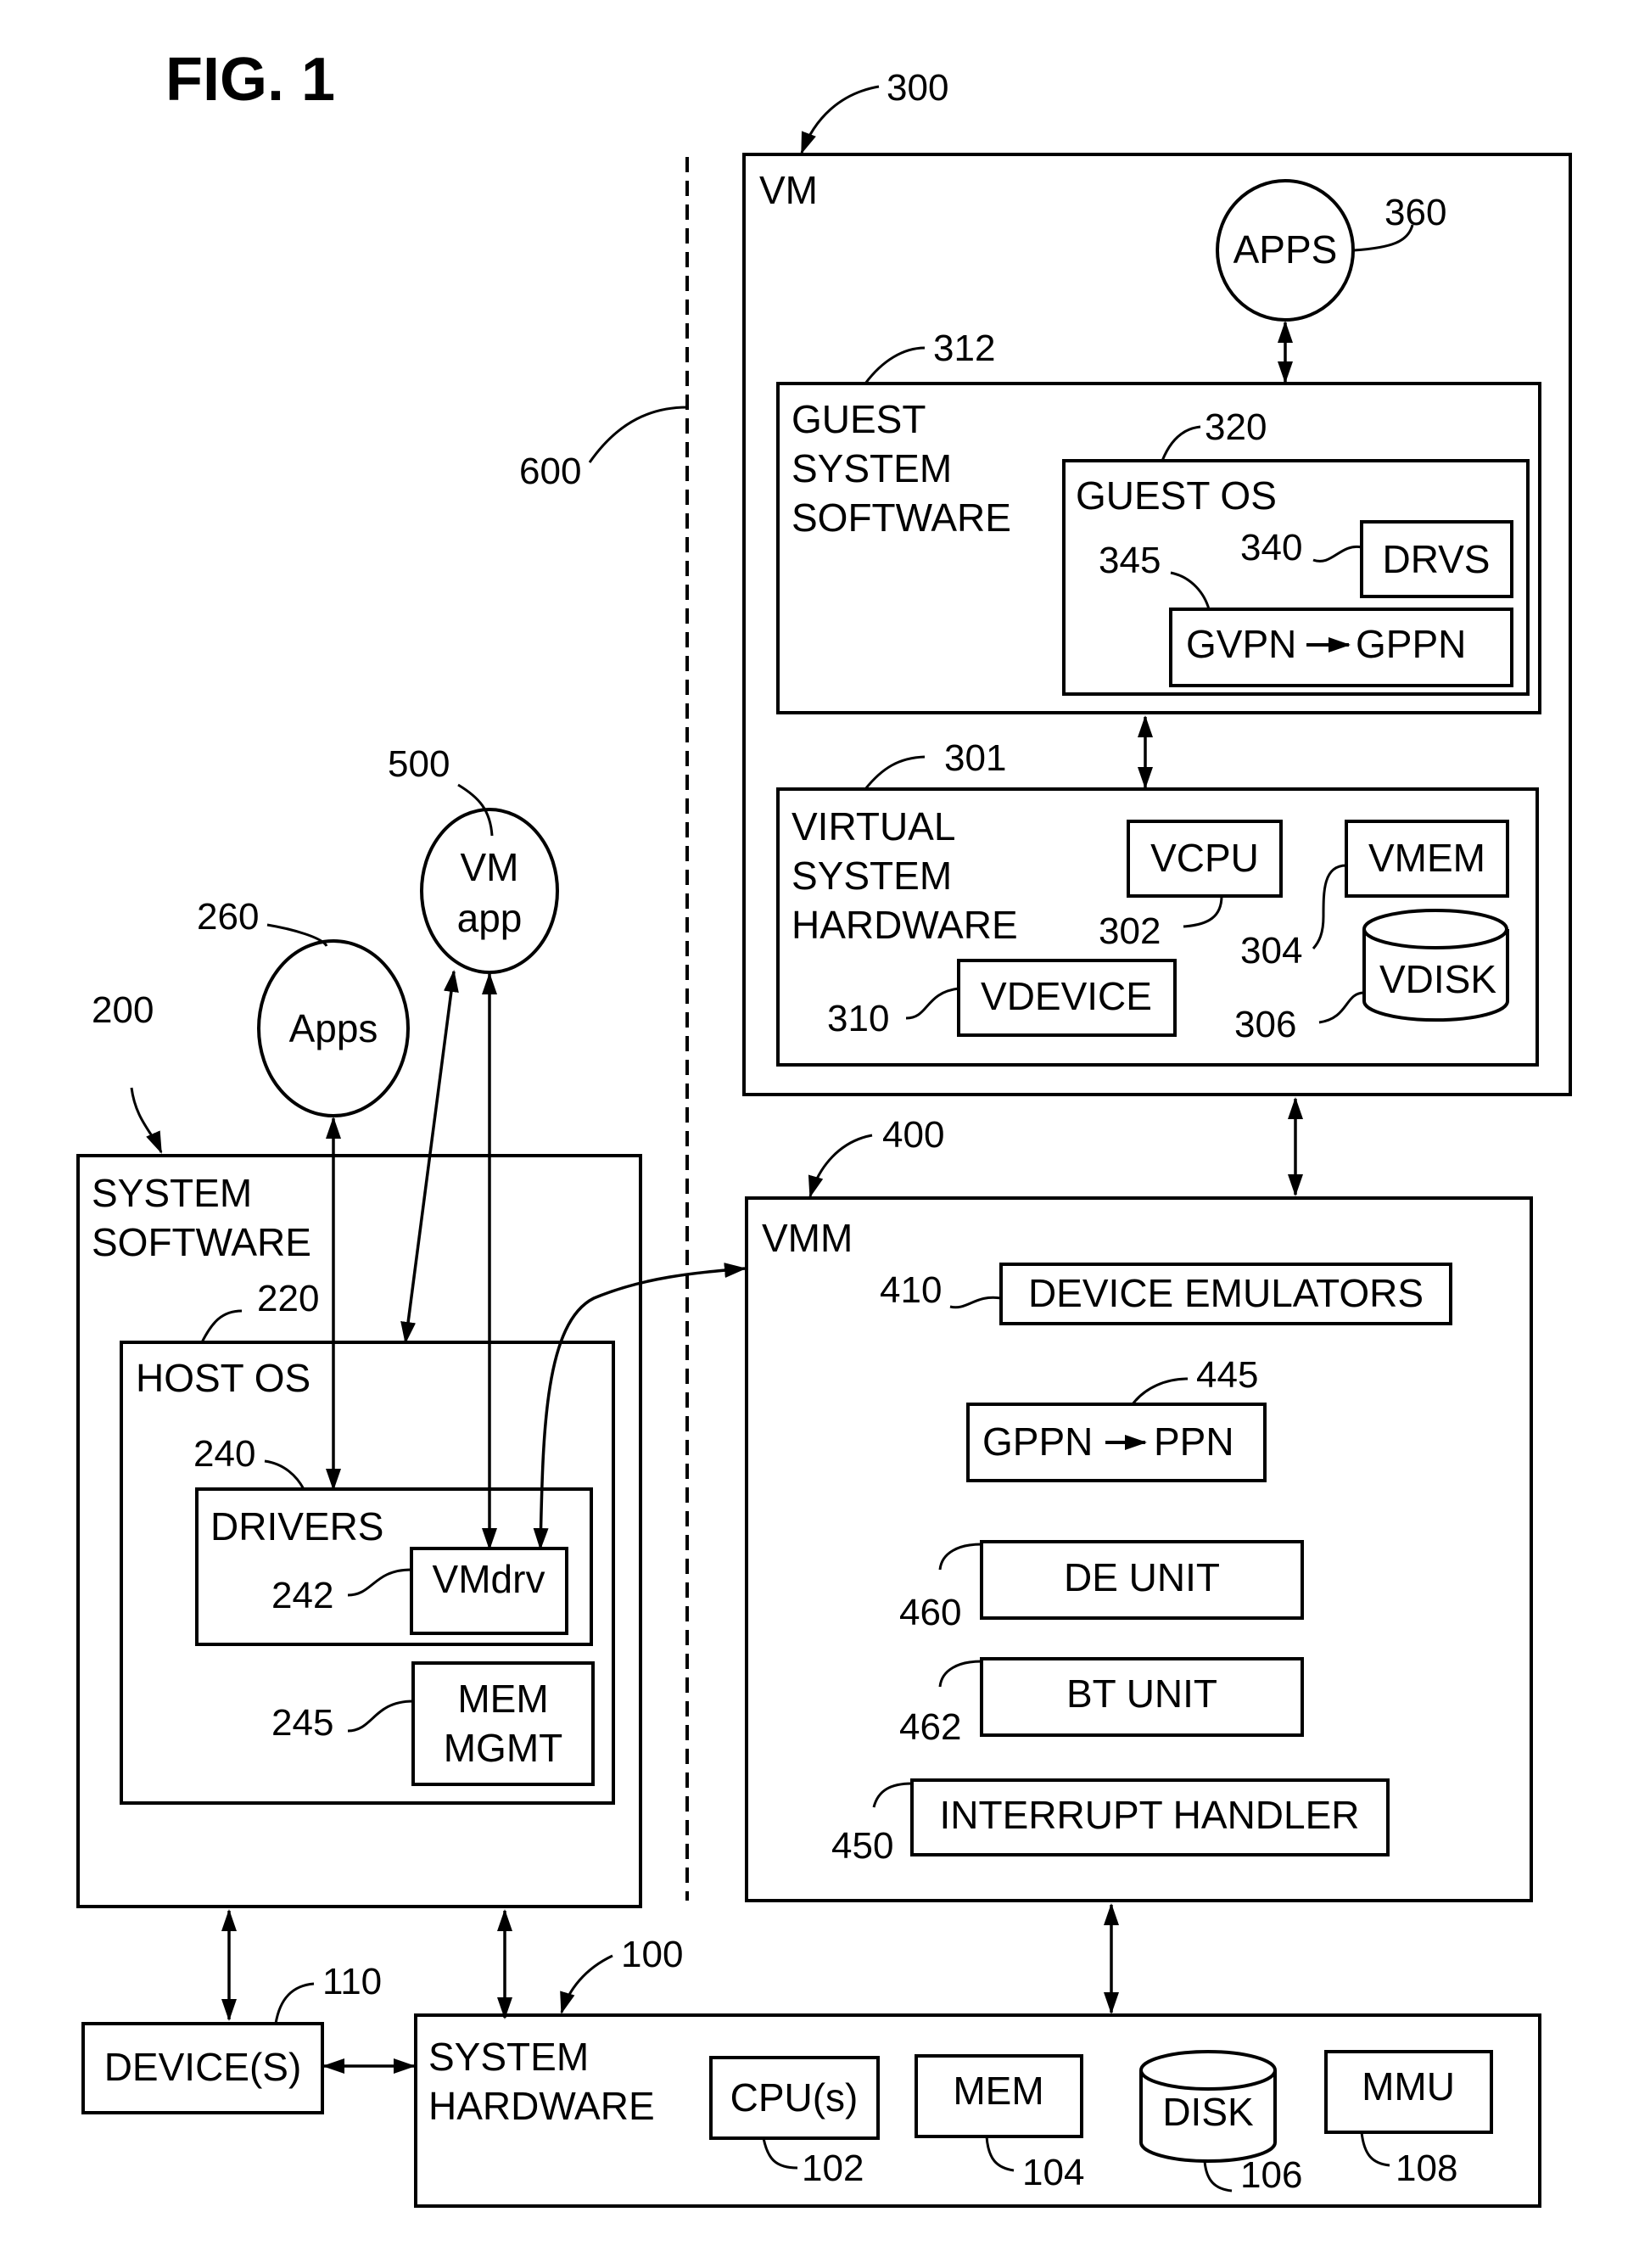  What do you see at coordinates (1142, 1577) in the screenshot?
I see `de-unit-label: DE UNIT` at bounding box center [1142, 1577].